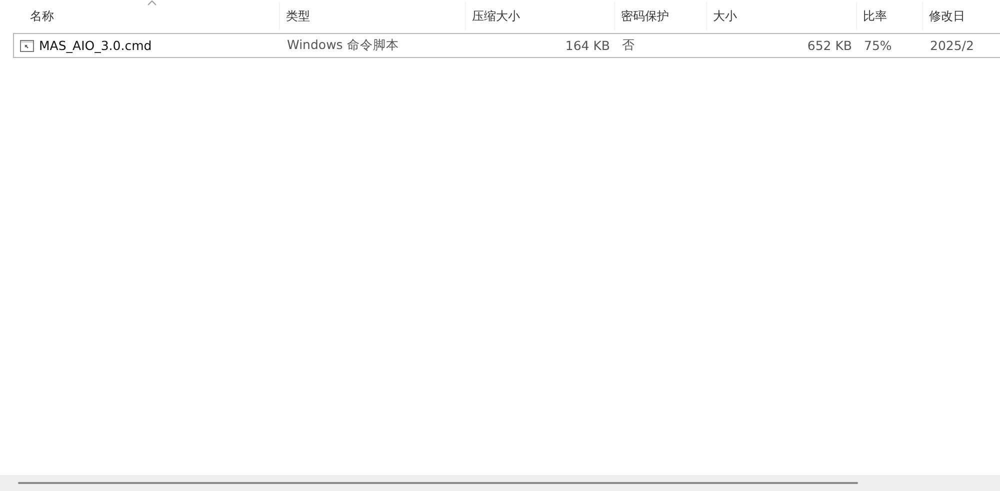  Describe the element at coordinates (95, 45) in the screenshot. I see `table-cell: MAS_AIO_3.0.cmd` at that location.